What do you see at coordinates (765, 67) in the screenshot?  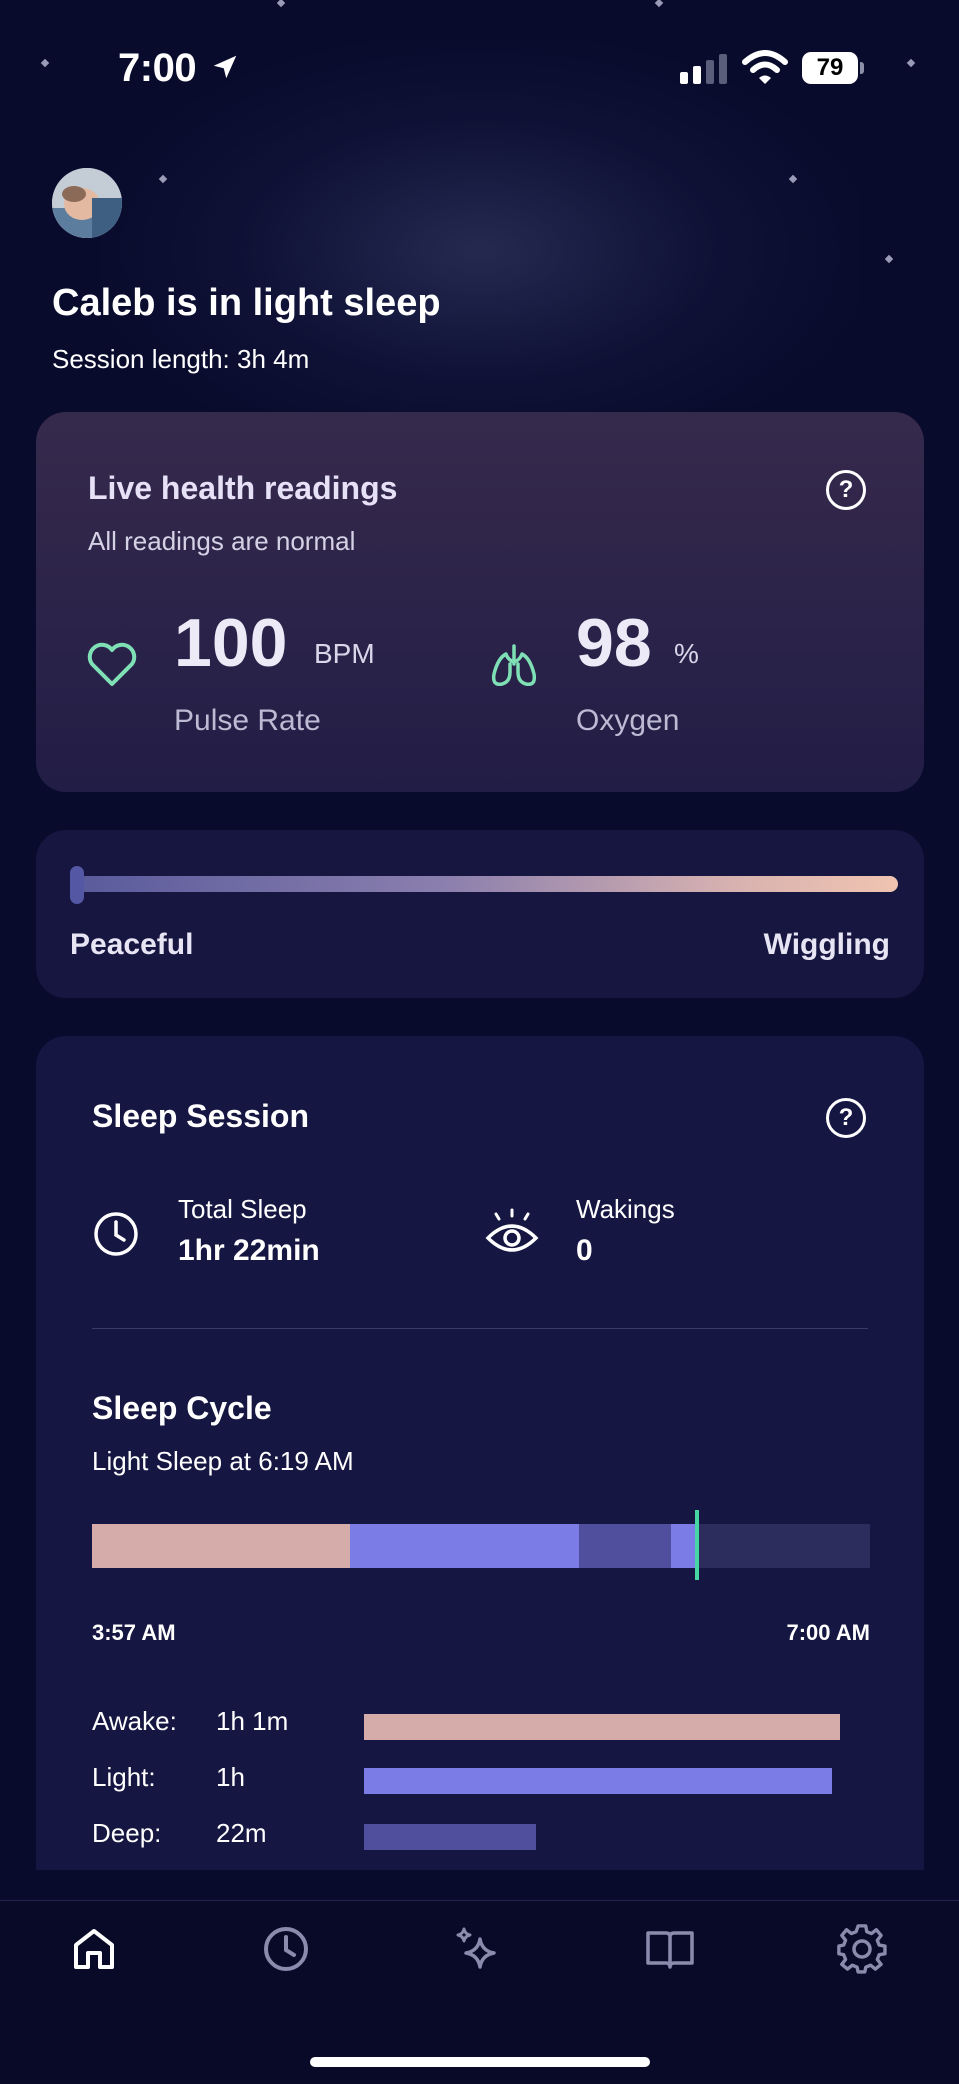 I see `wifi-icon` at bounding box center [765, 67].